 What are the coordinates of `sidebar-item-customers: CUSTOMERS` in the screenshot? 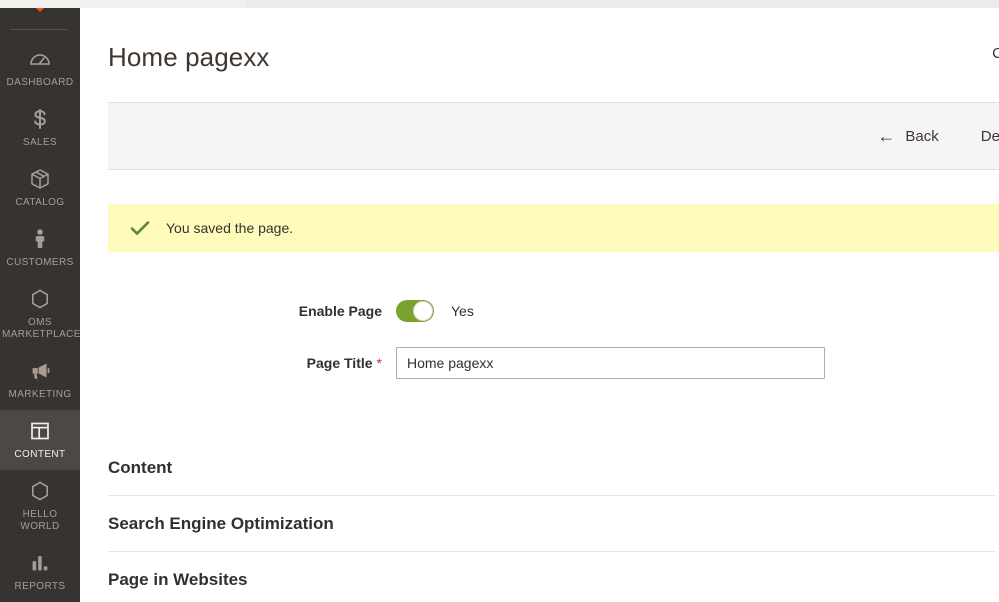 It's located at (40, 248).